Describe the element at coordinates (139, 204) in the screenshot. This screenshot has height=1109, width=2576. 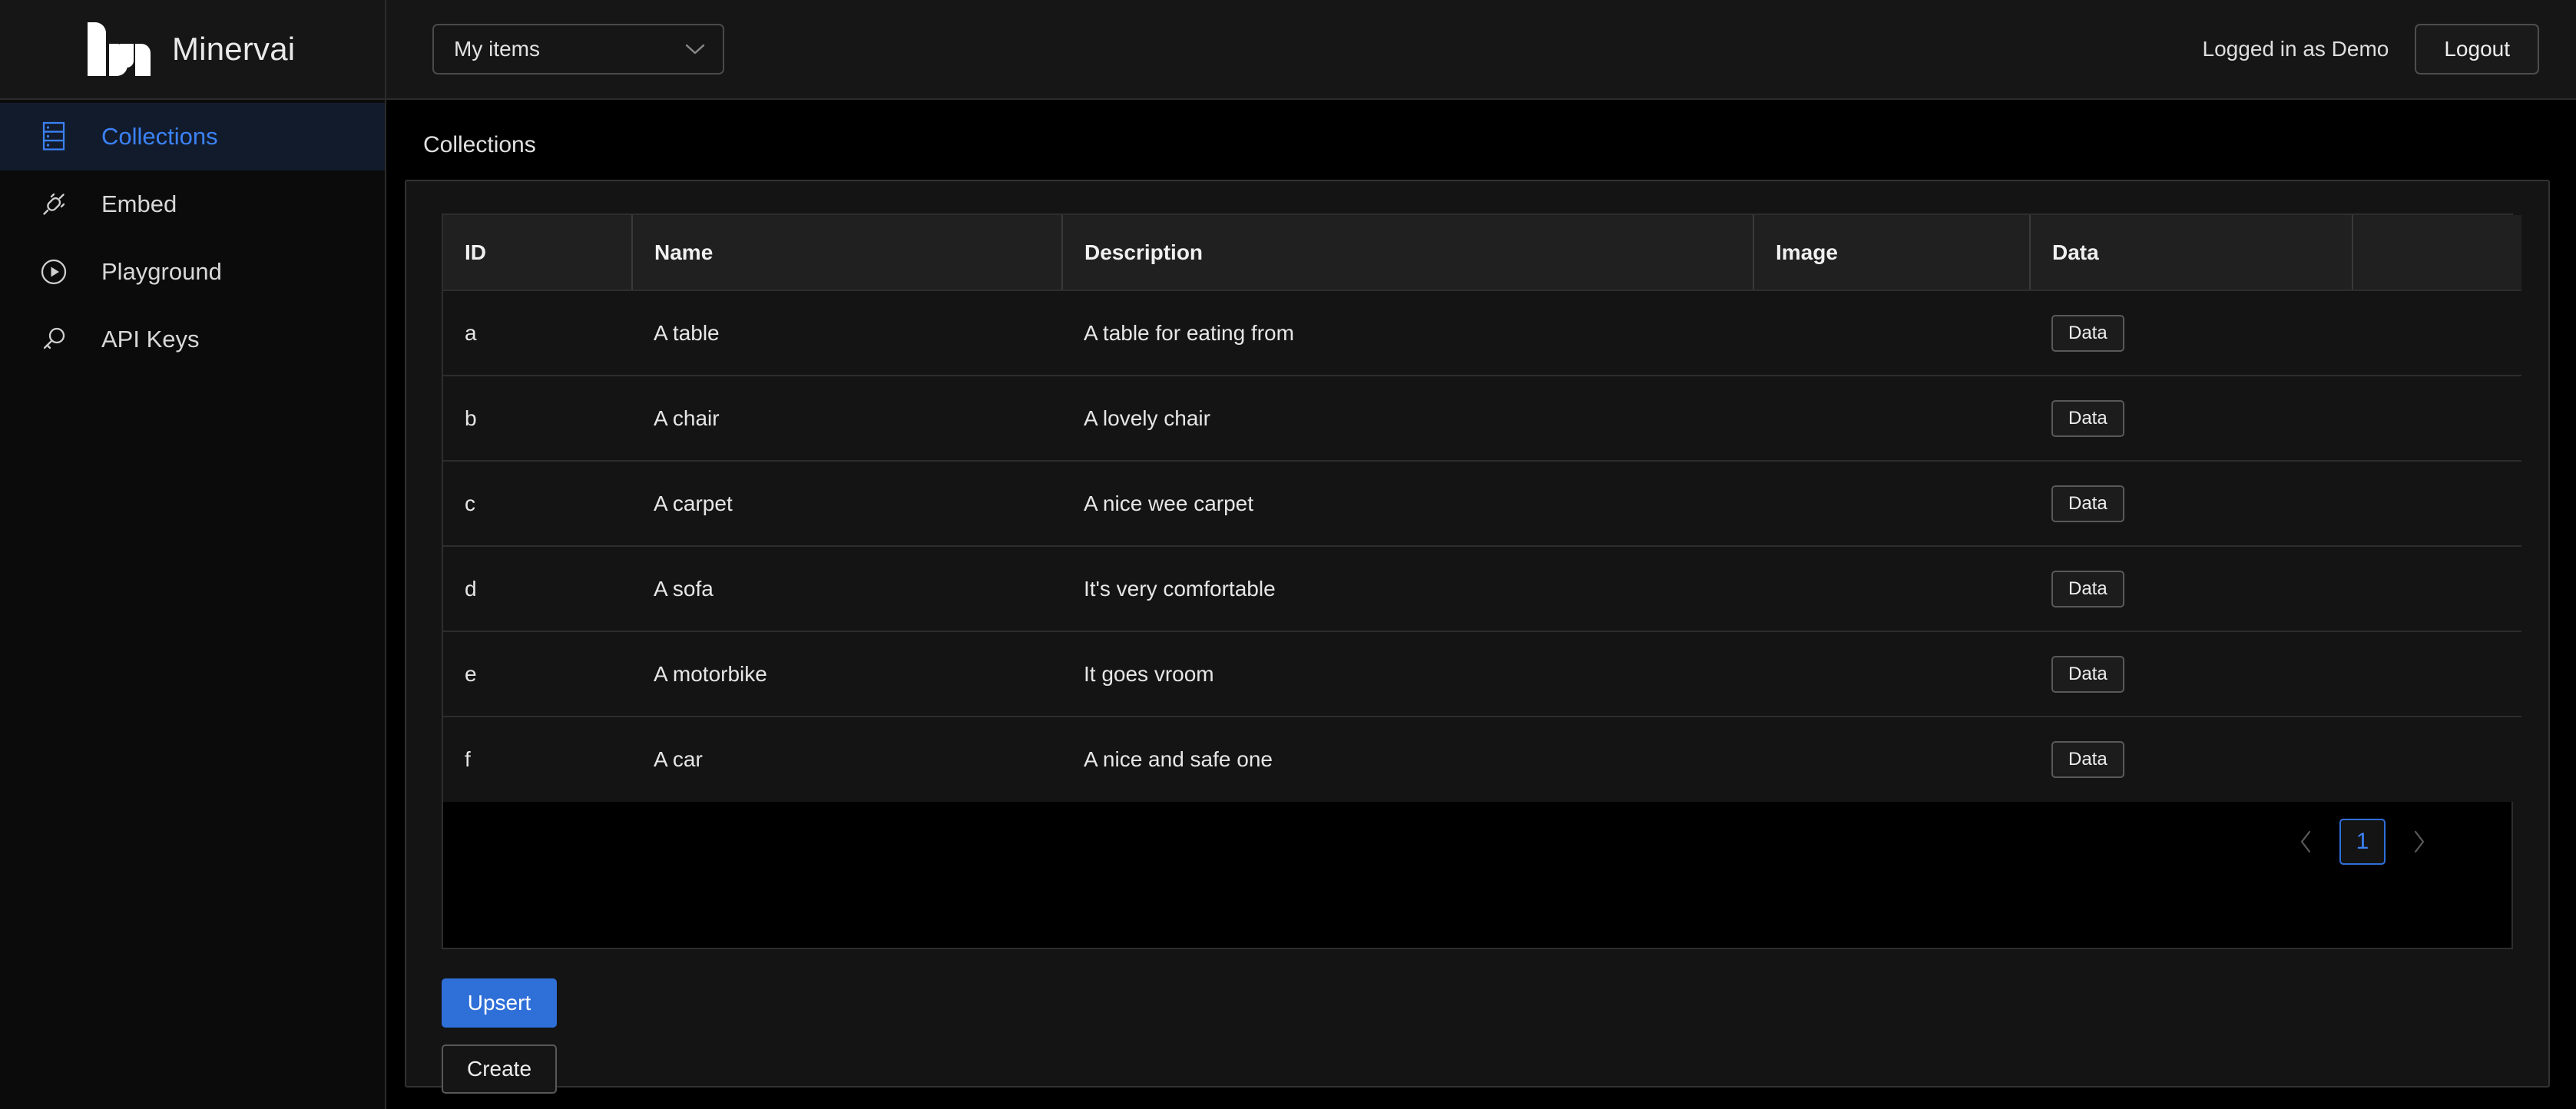
I see `sidebar-item-label: Embed` at that location.